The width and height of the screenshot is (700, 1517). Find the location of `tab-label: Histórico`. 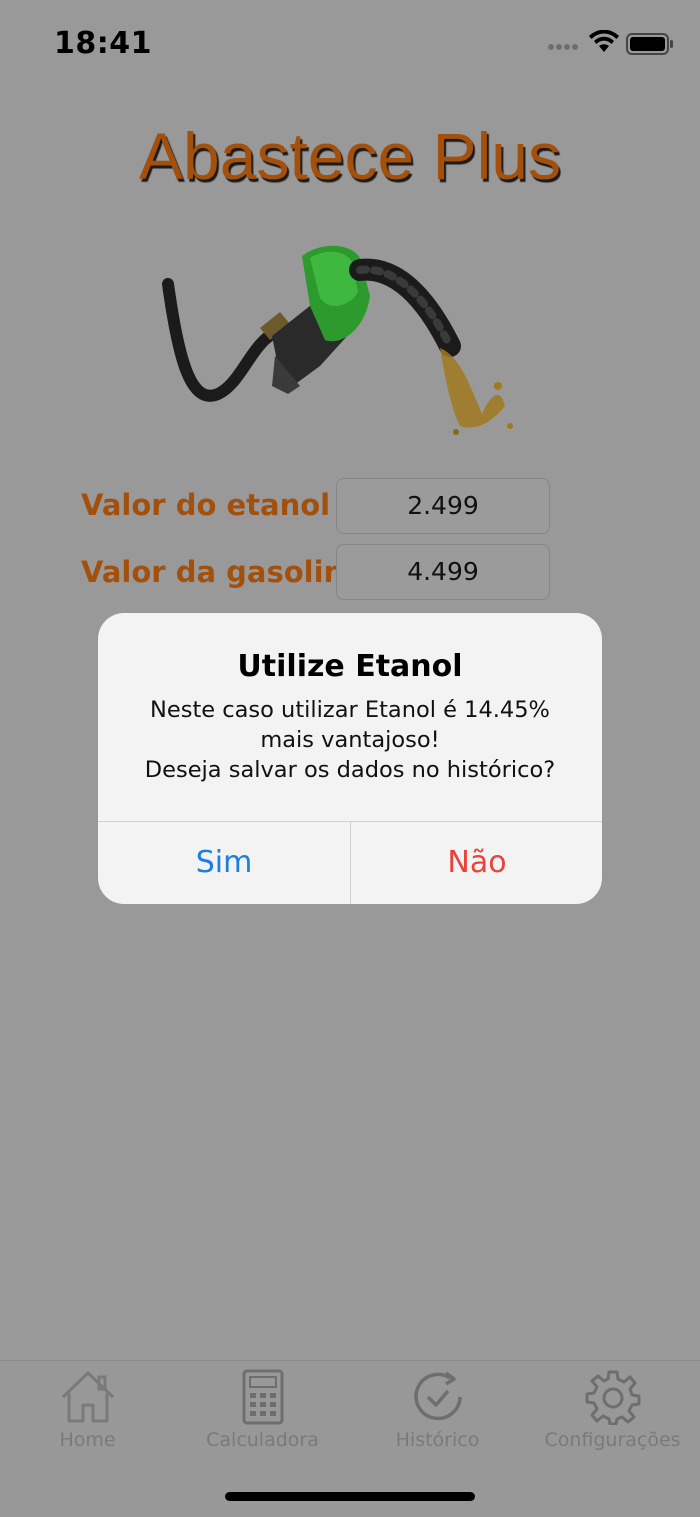

tab-label: Histórico is located at coordinates (437, 1440).